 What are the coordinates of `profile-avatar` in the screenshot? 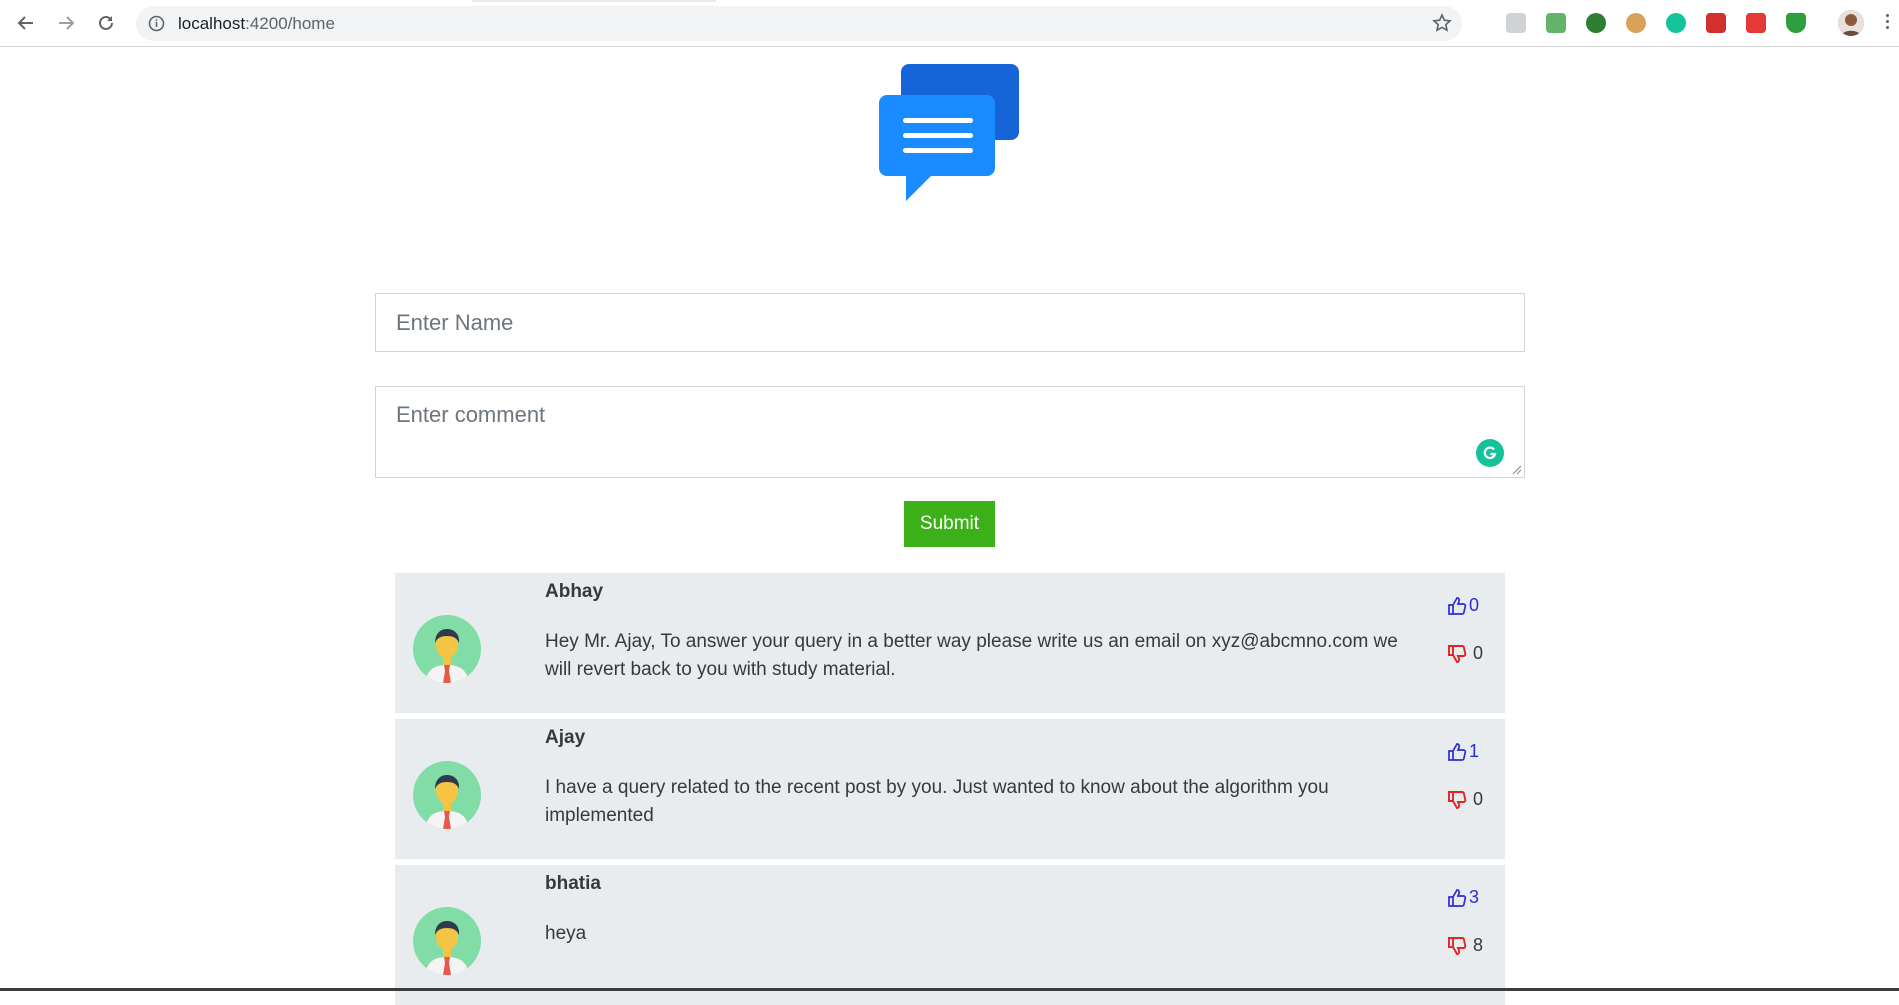 It's located at (1851, 23).